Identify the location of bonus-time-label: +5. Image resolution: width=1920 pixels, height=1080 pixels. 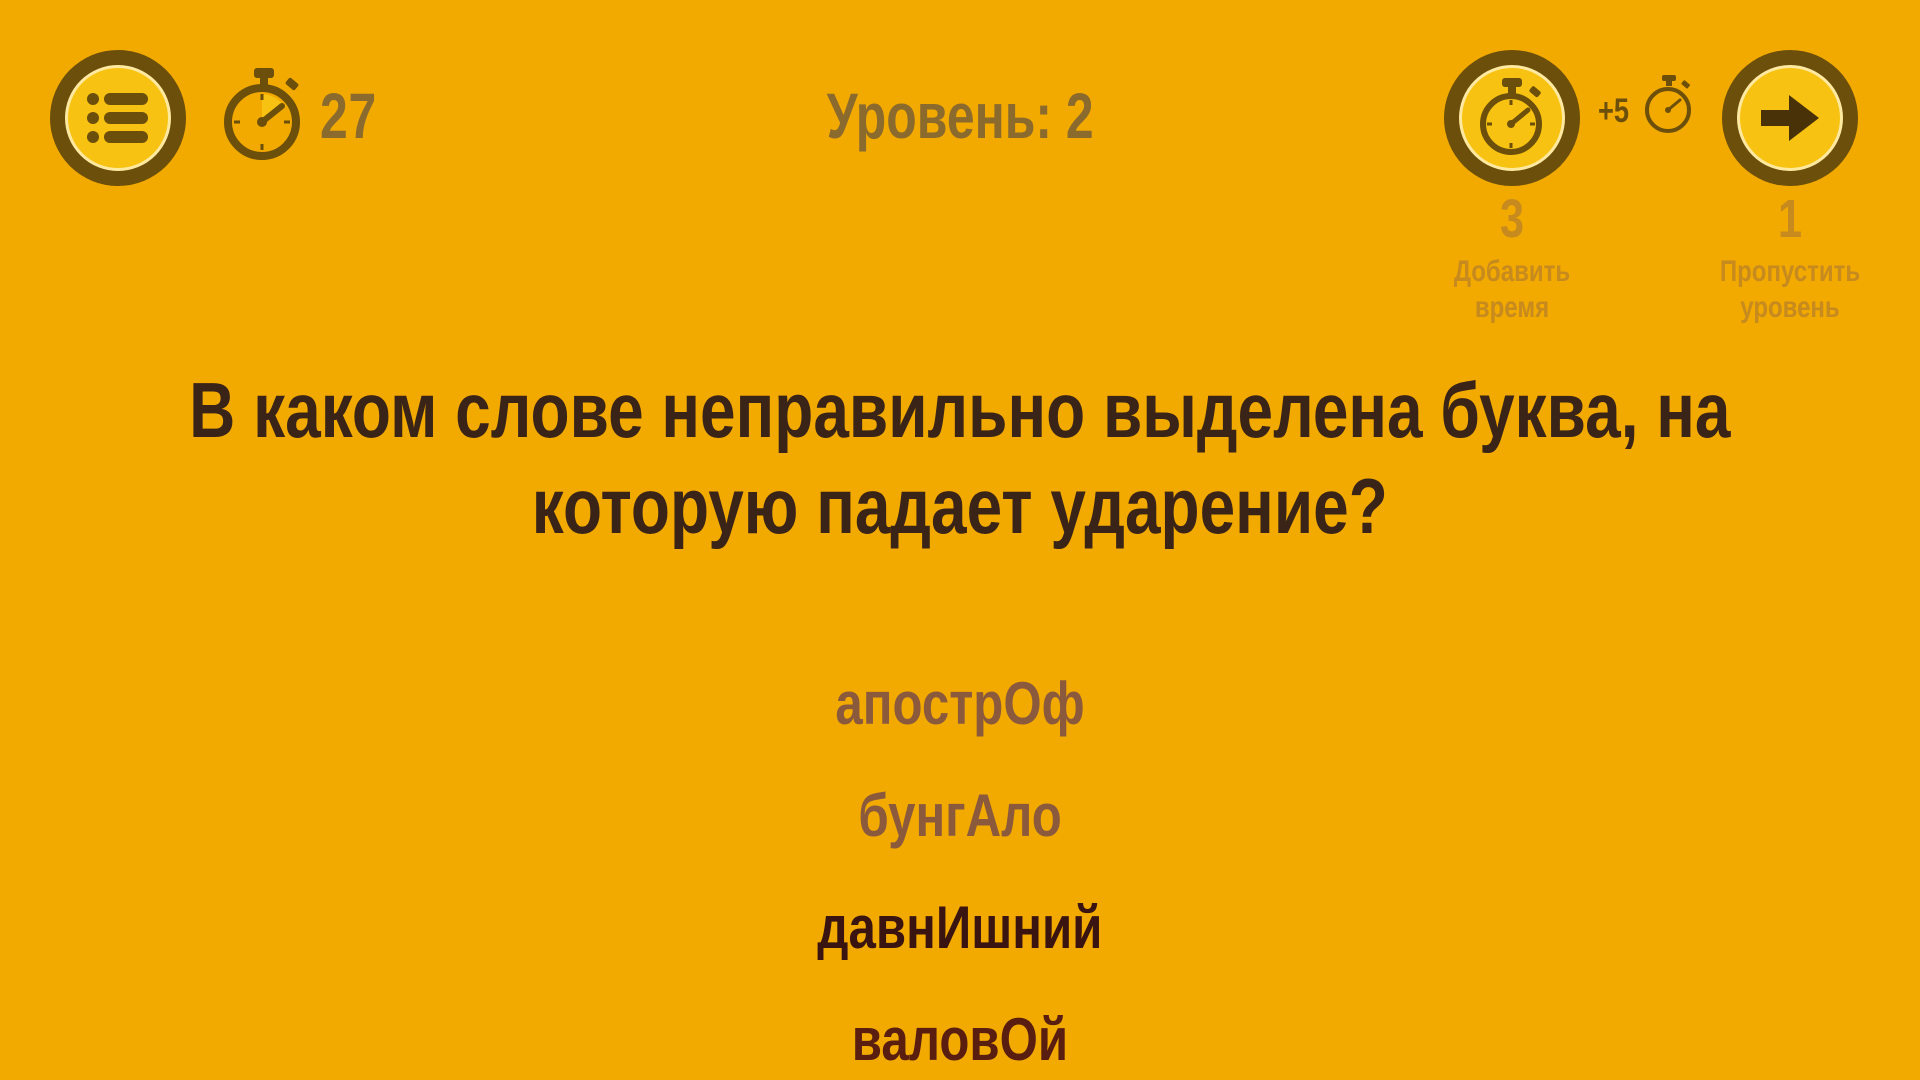
(1614, 111).